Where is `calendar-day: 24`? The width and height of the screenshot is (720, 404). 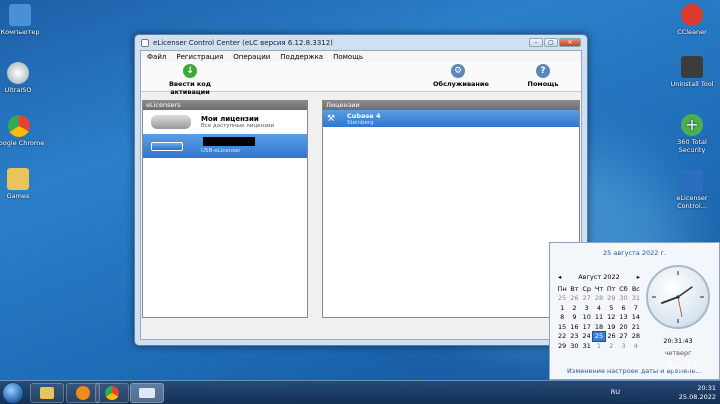 calendar-day: 24 is located at coordinates (587, 337).